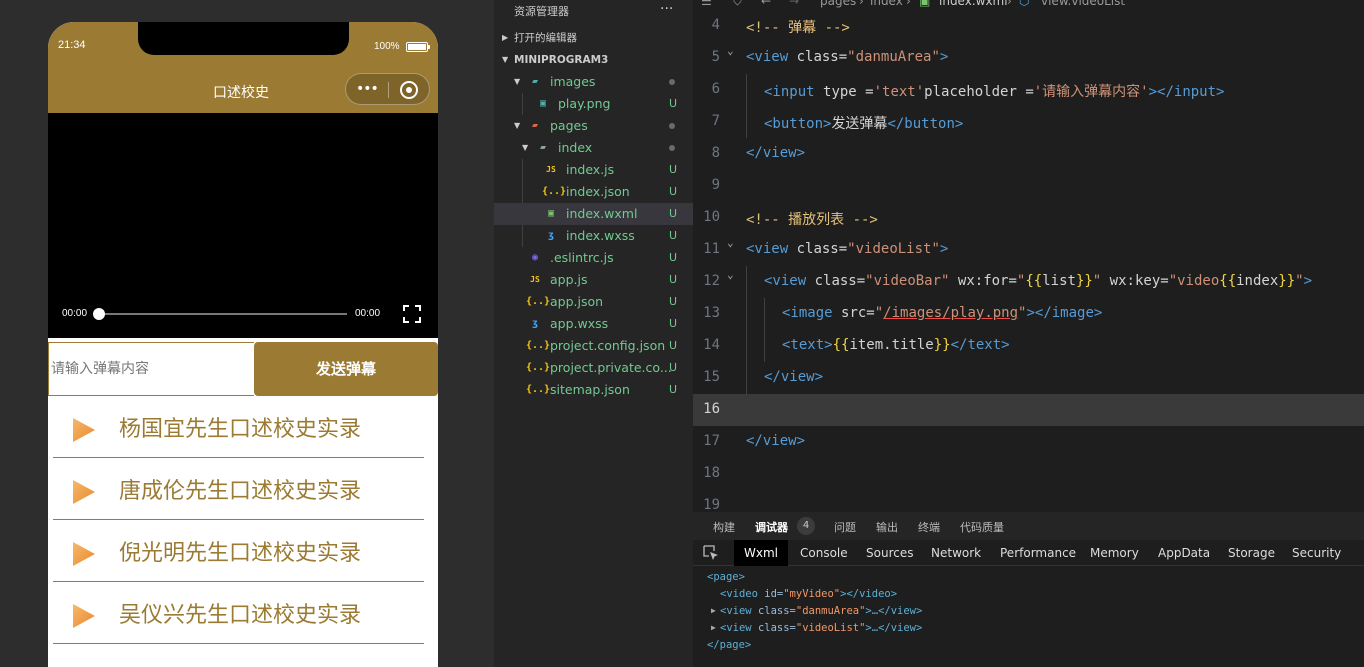 The image size is (1364, 667). What do you see at coordinates (1028, 218) in the screenshot?
I see `code-line: 10 <!-- 播放列表 -->` at bounding box center [1028, 218].